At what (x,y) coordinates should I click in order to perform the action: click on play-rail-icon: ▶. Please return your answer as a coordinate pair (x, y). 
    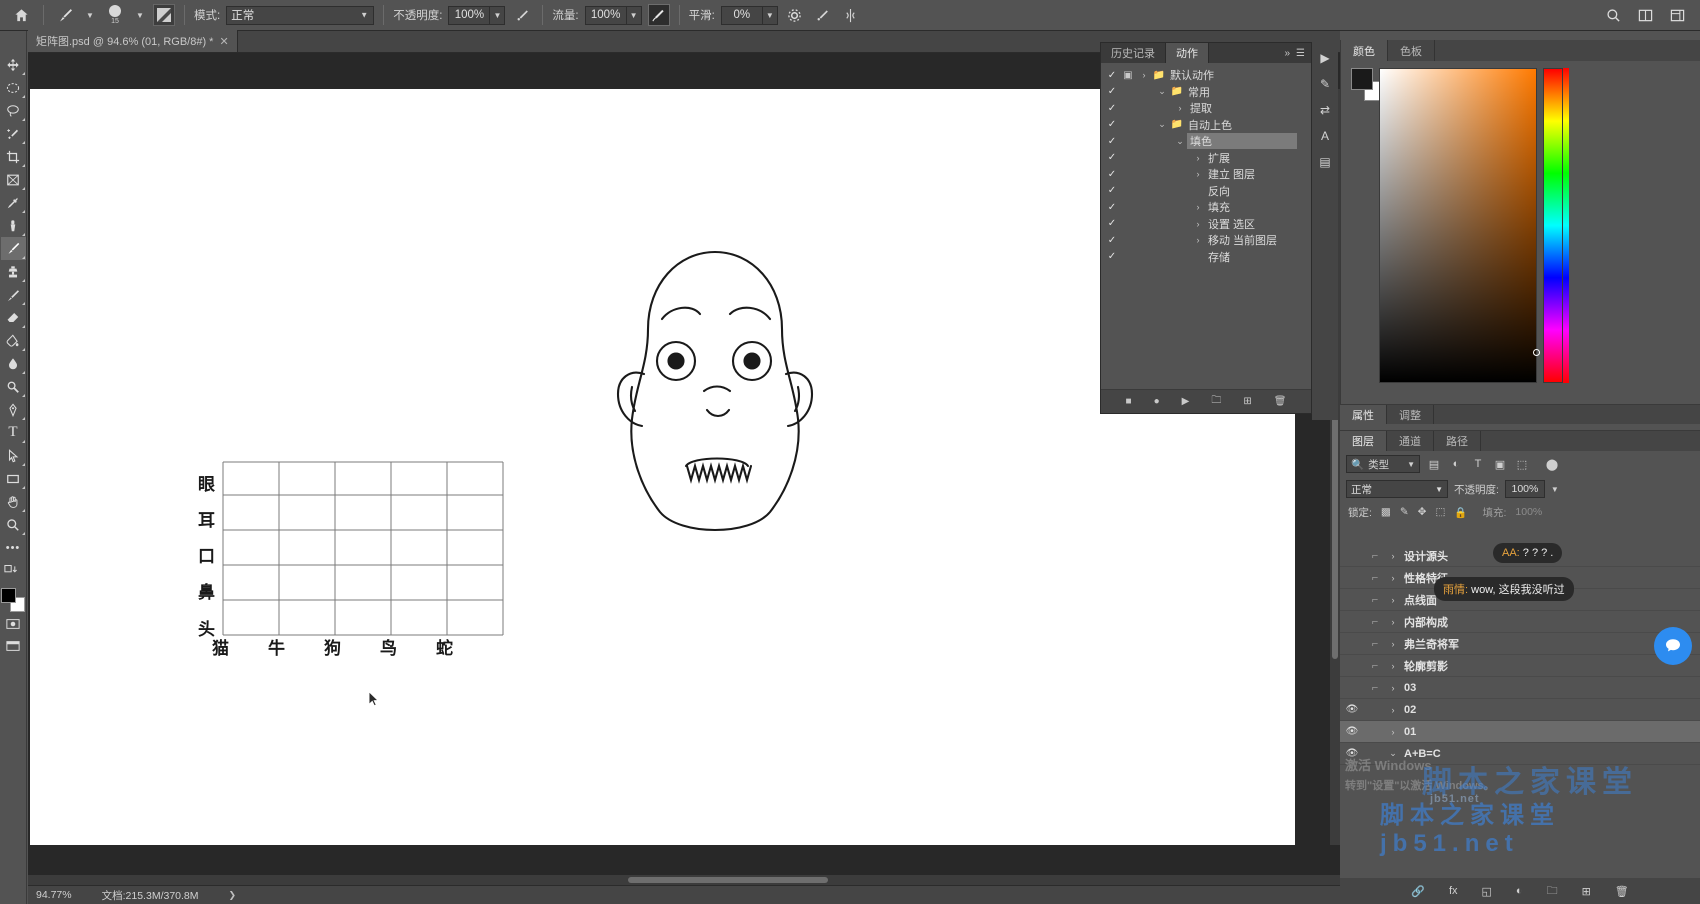
    Looking at the image, I should click on (1325, 58).